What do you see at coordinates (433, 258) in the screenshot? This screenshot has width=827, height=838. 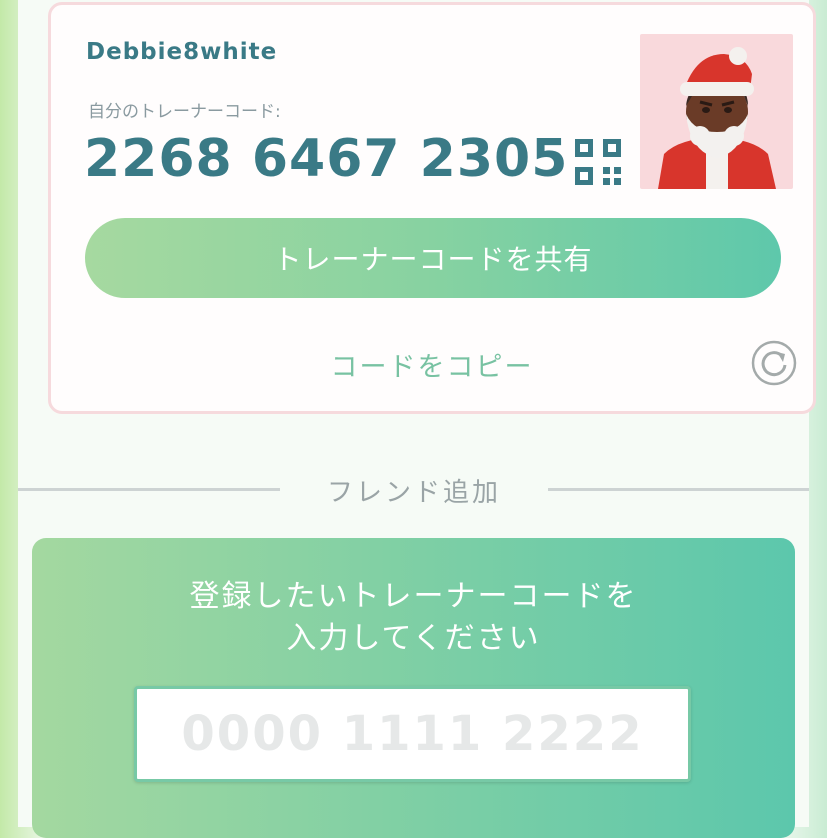 I see `share-trainer-code-button: トレーナーコードを共有` at bounding box center [433, 258].